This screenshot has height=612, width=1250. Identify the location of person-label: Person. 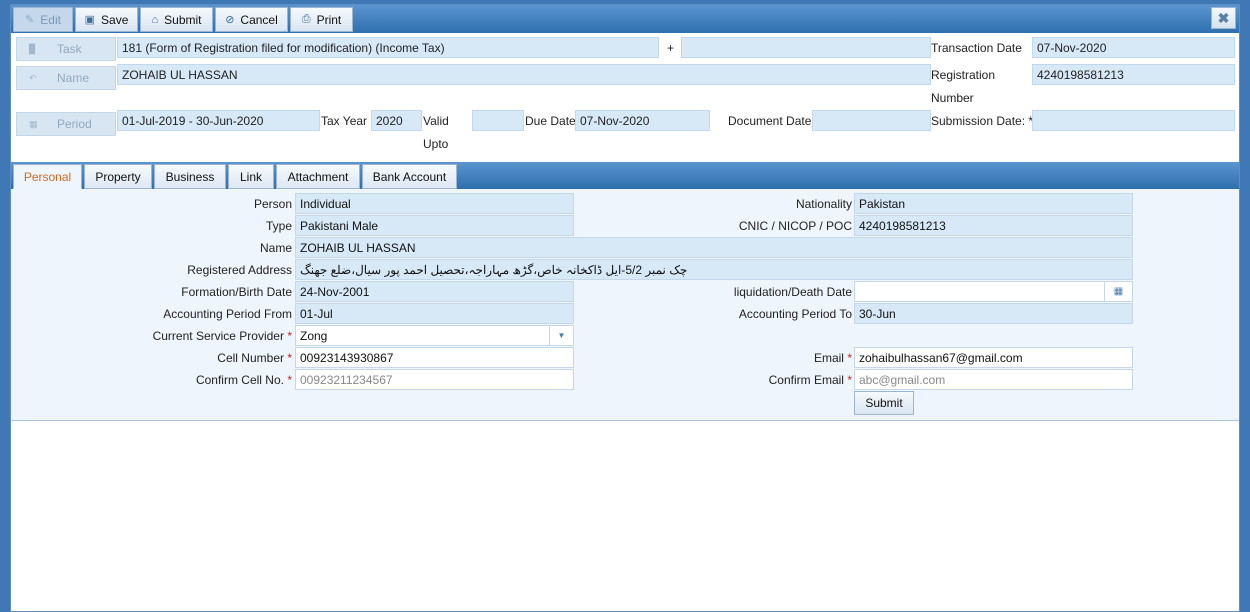
(272, 204).